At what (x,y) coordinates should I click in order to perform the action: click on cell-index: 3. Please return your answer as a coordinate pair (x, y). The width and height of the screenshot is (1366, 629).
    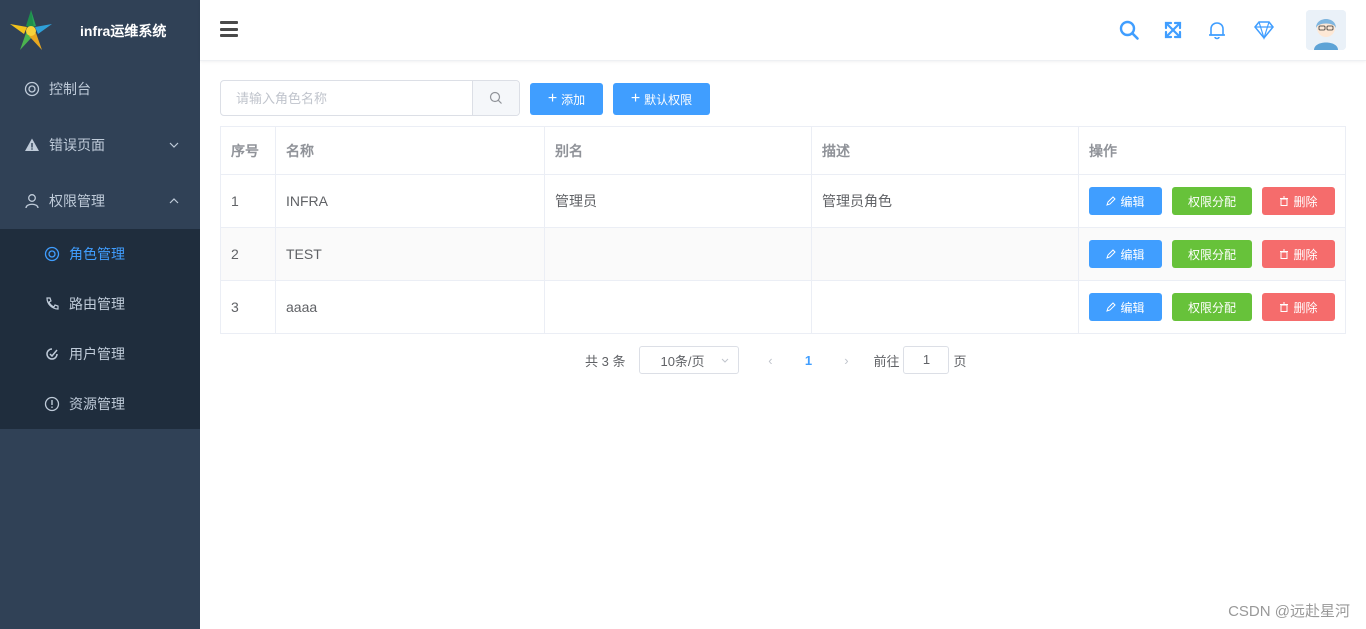
    Looking at the image, I should click on (248, 307).